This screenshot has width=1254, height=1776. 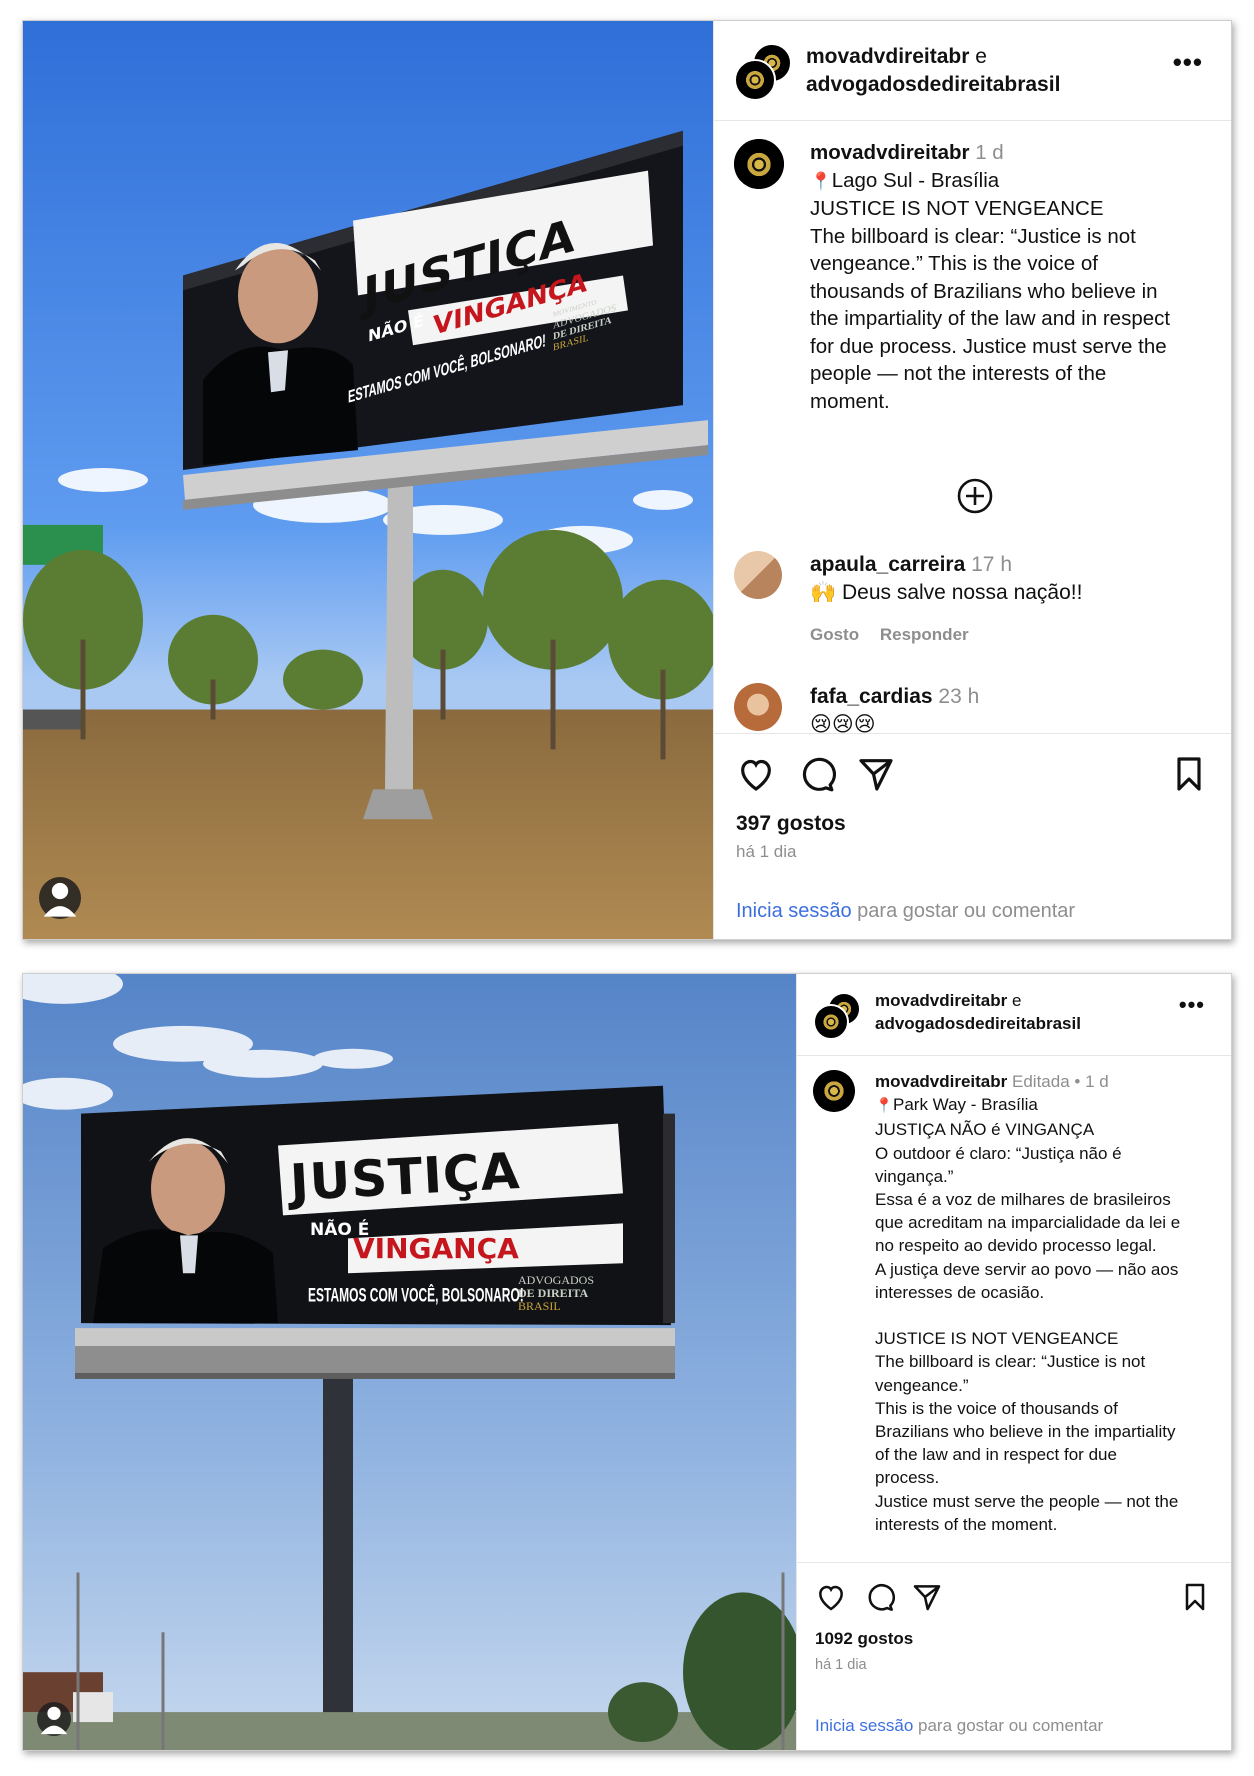 What do you see at coordinates (436, 1248) in the screenshot?
I see `billboard-line3: VINGANÇA` at bounding box center [436, 1248].